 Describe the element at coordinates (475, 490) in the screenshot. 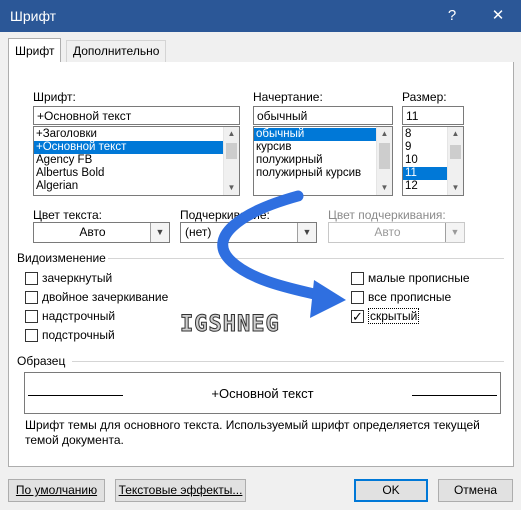

I see `cancel-button: Отмена` at that location.